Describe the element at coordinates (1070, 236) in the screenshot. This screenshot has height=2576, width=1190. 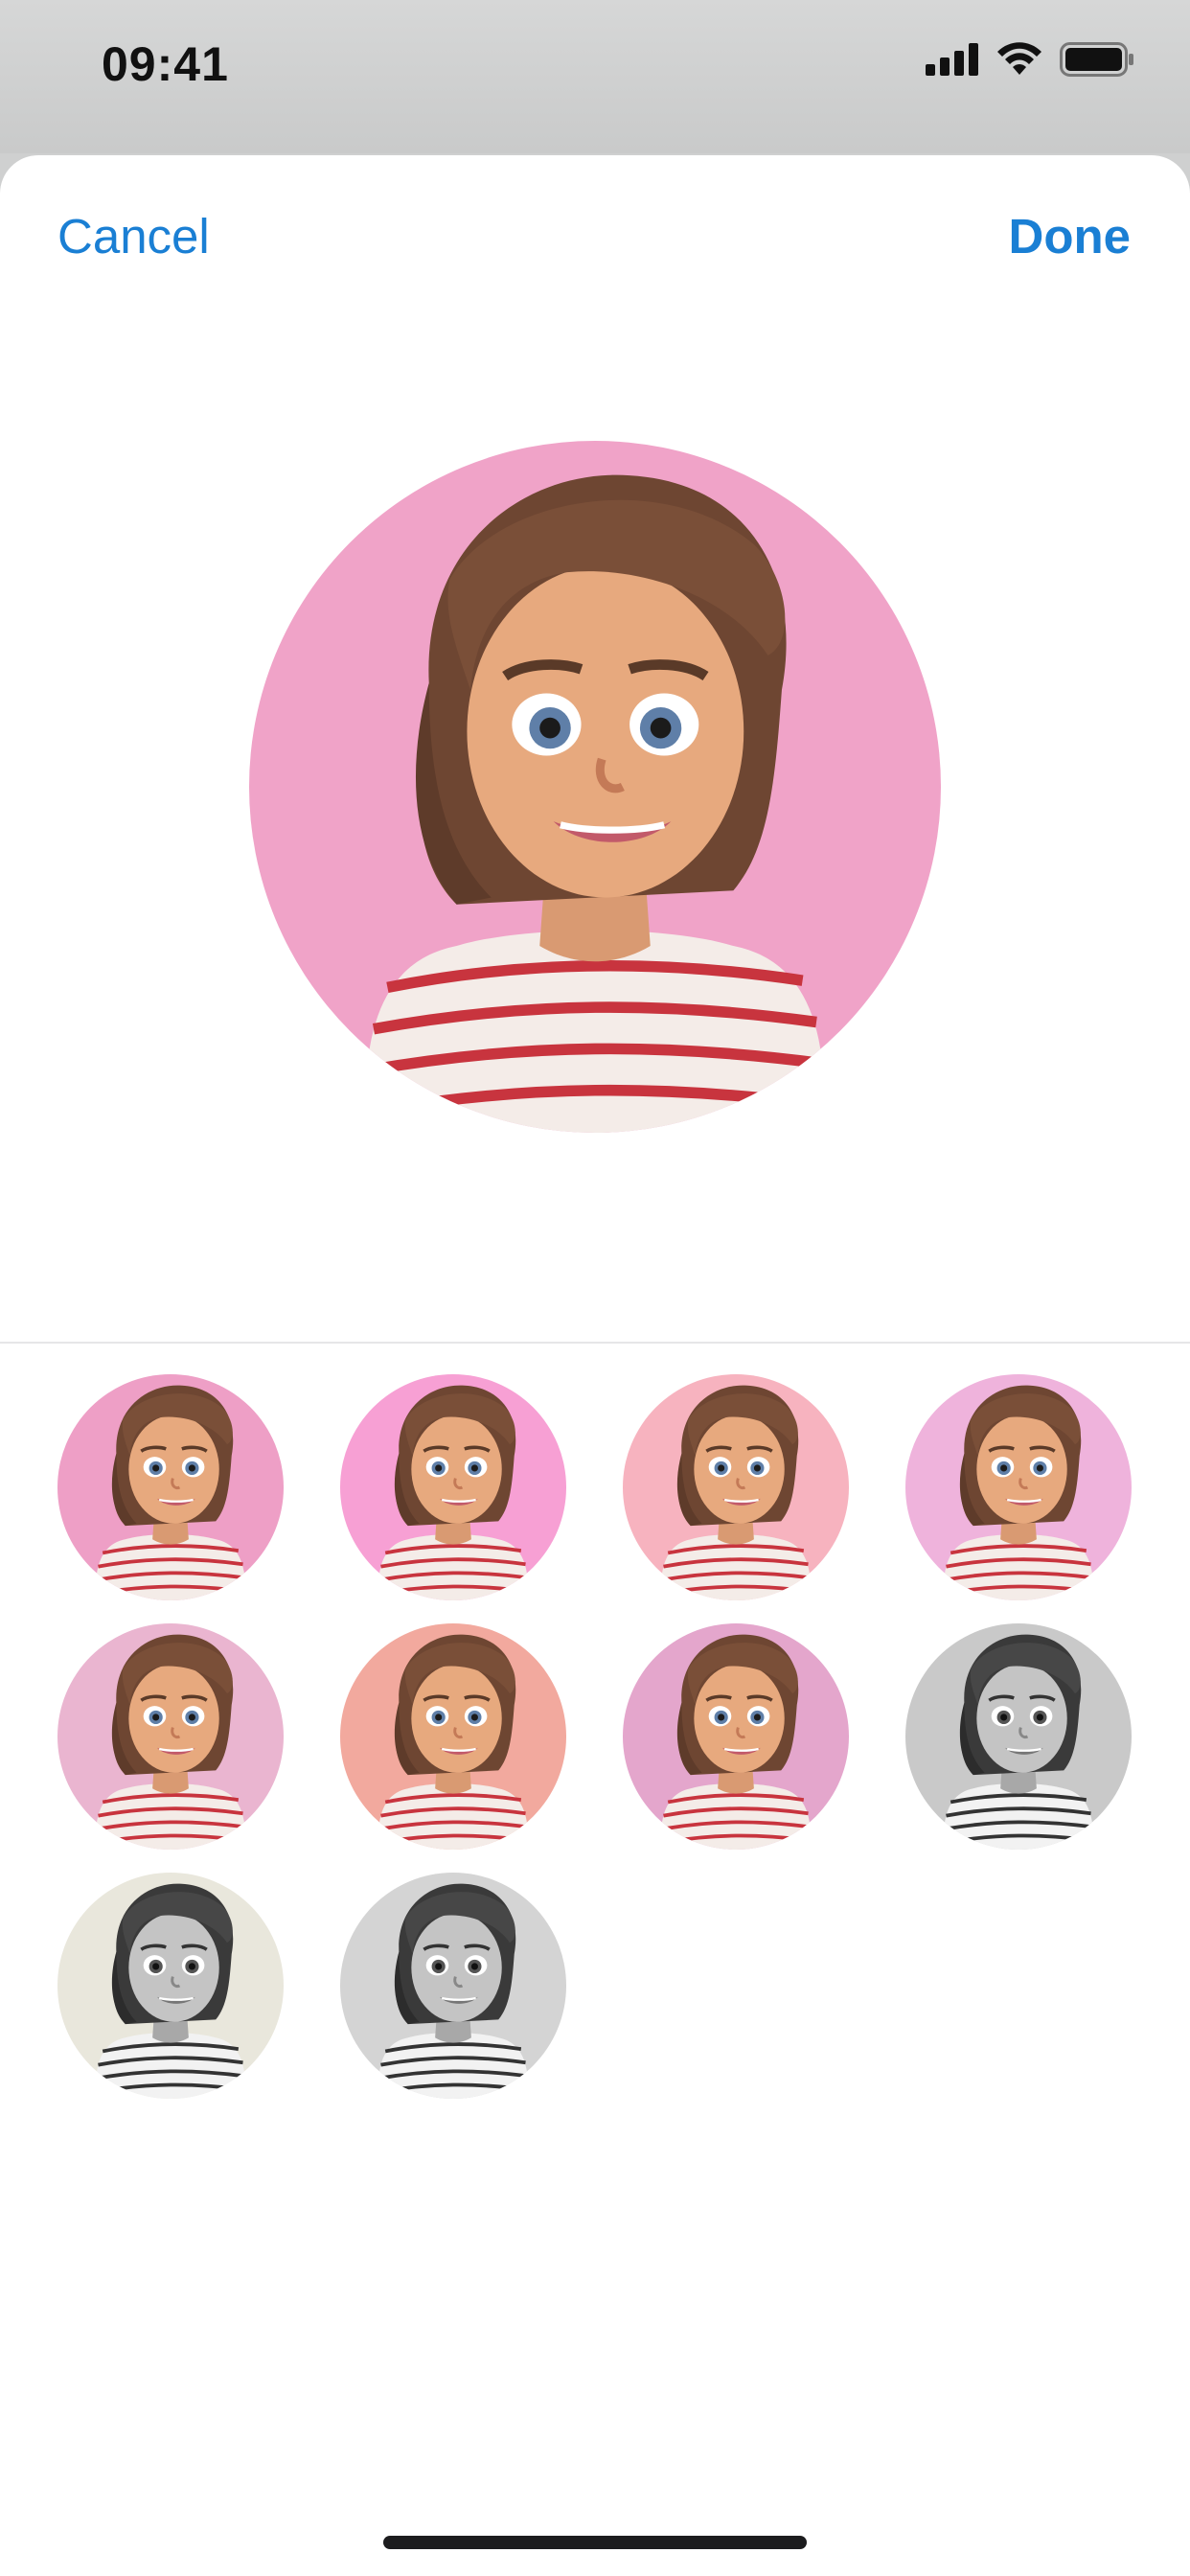
I see `done-button: Done` at that location.